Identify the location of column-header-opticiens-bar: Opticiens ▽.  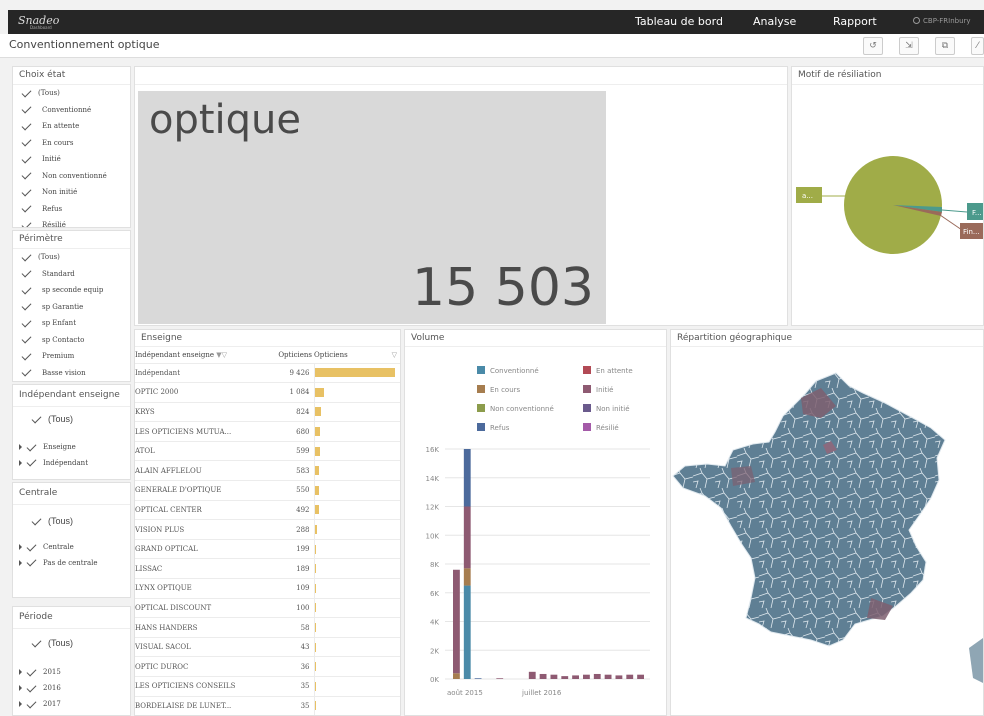
(357, 355).